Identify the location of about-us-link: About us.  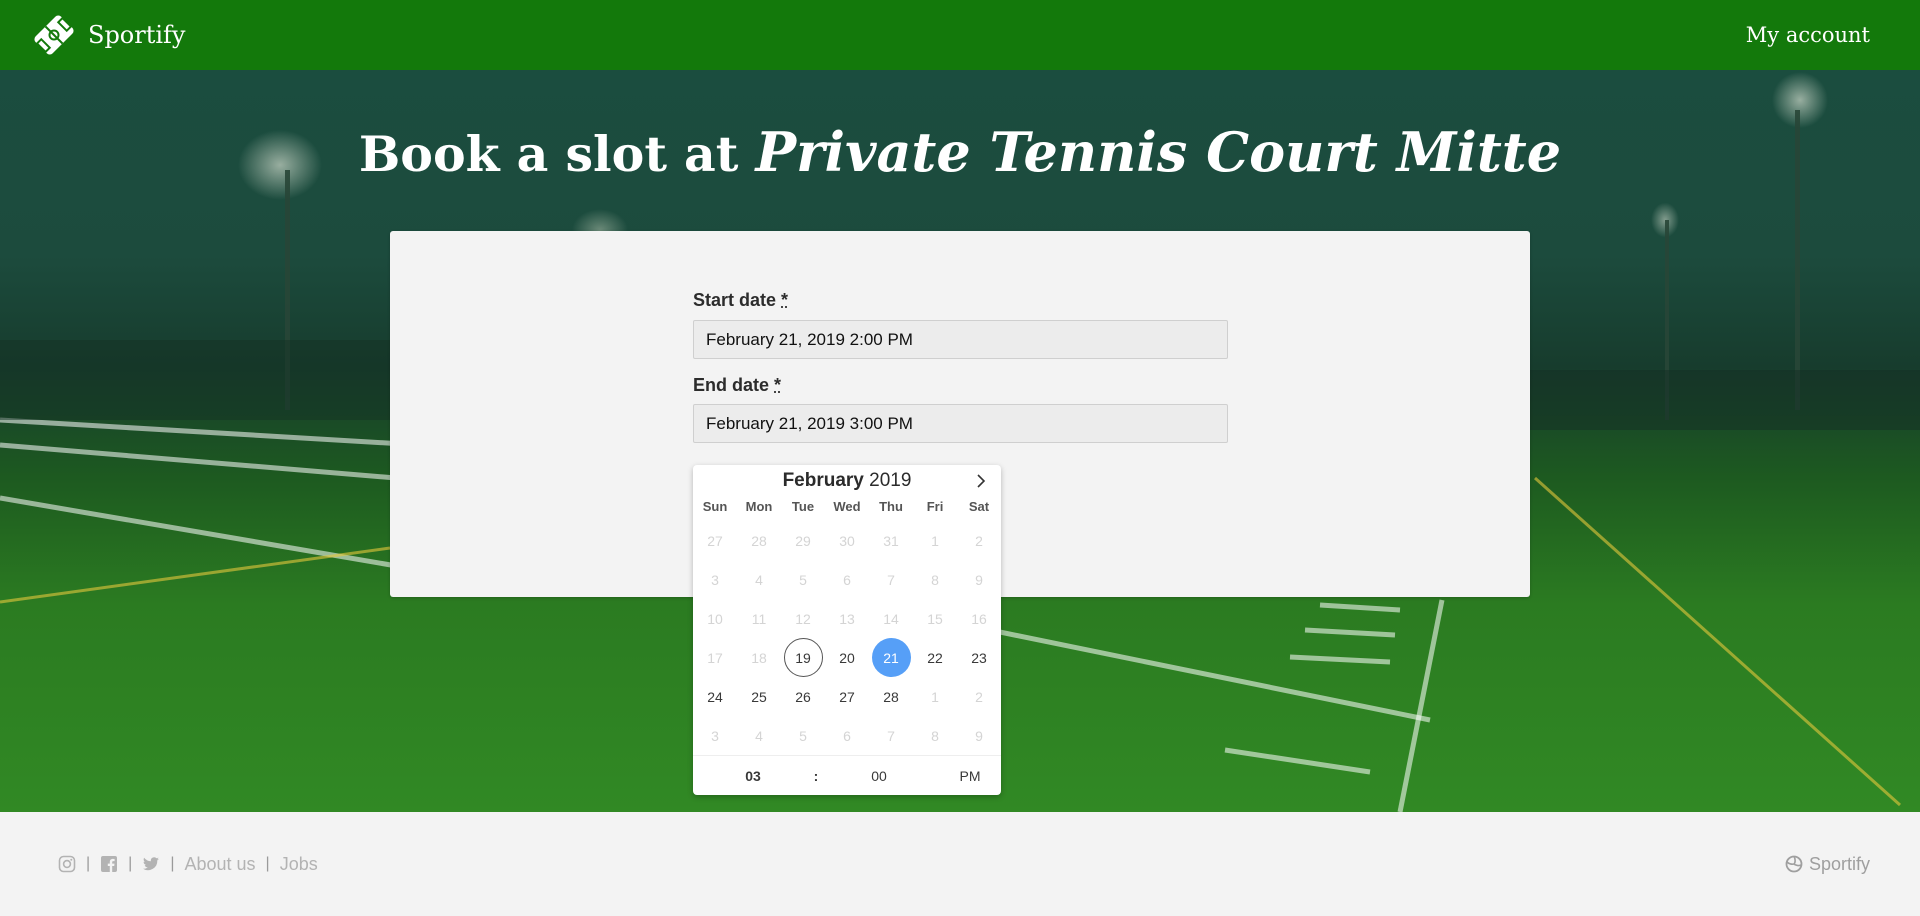
(219, 864).